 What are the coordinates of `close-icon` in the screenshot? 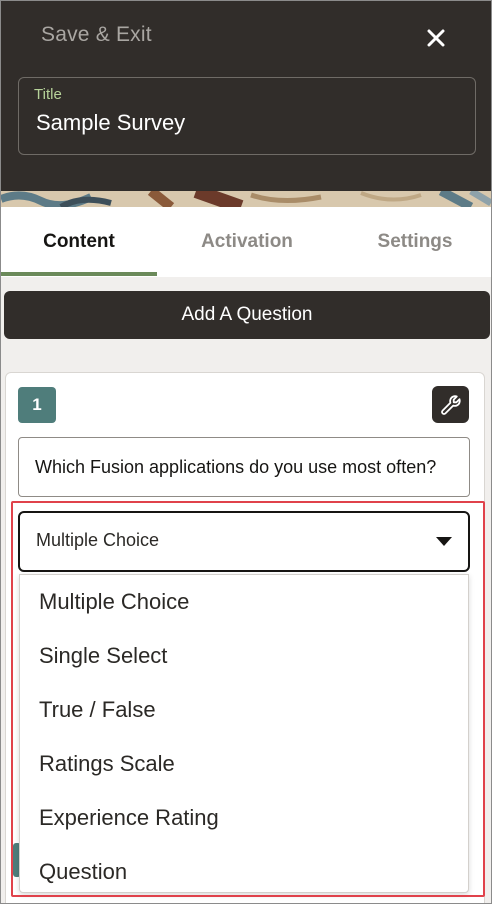 It's located at (436, 38).